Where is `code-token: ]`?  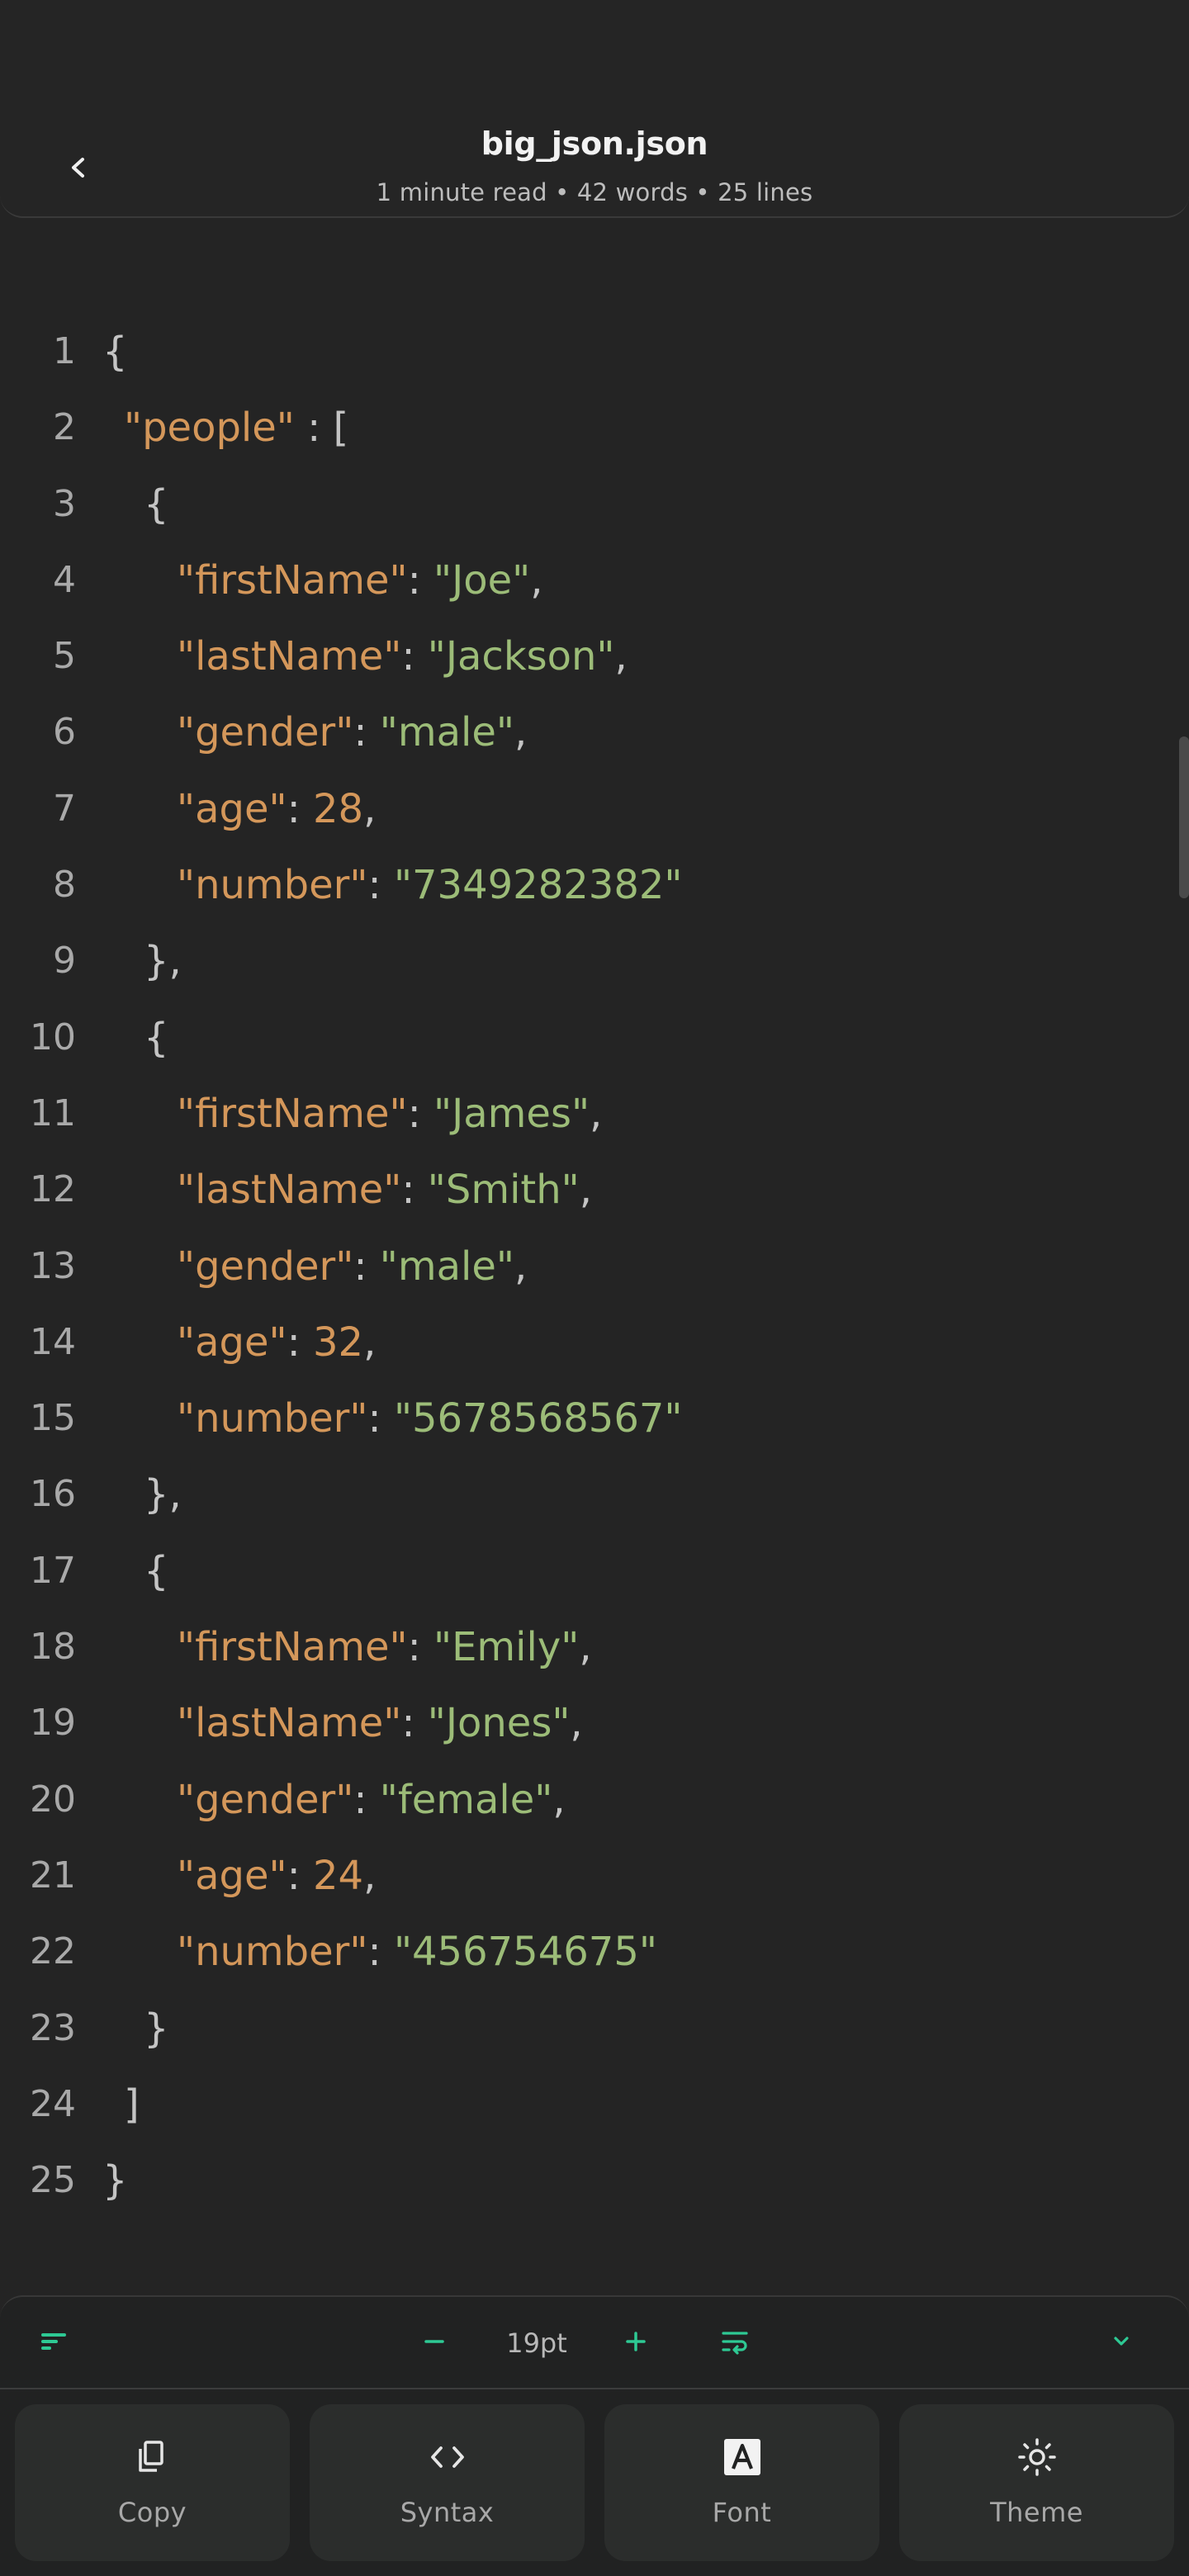 code-token: ] is located at coordinates (132, 2104).